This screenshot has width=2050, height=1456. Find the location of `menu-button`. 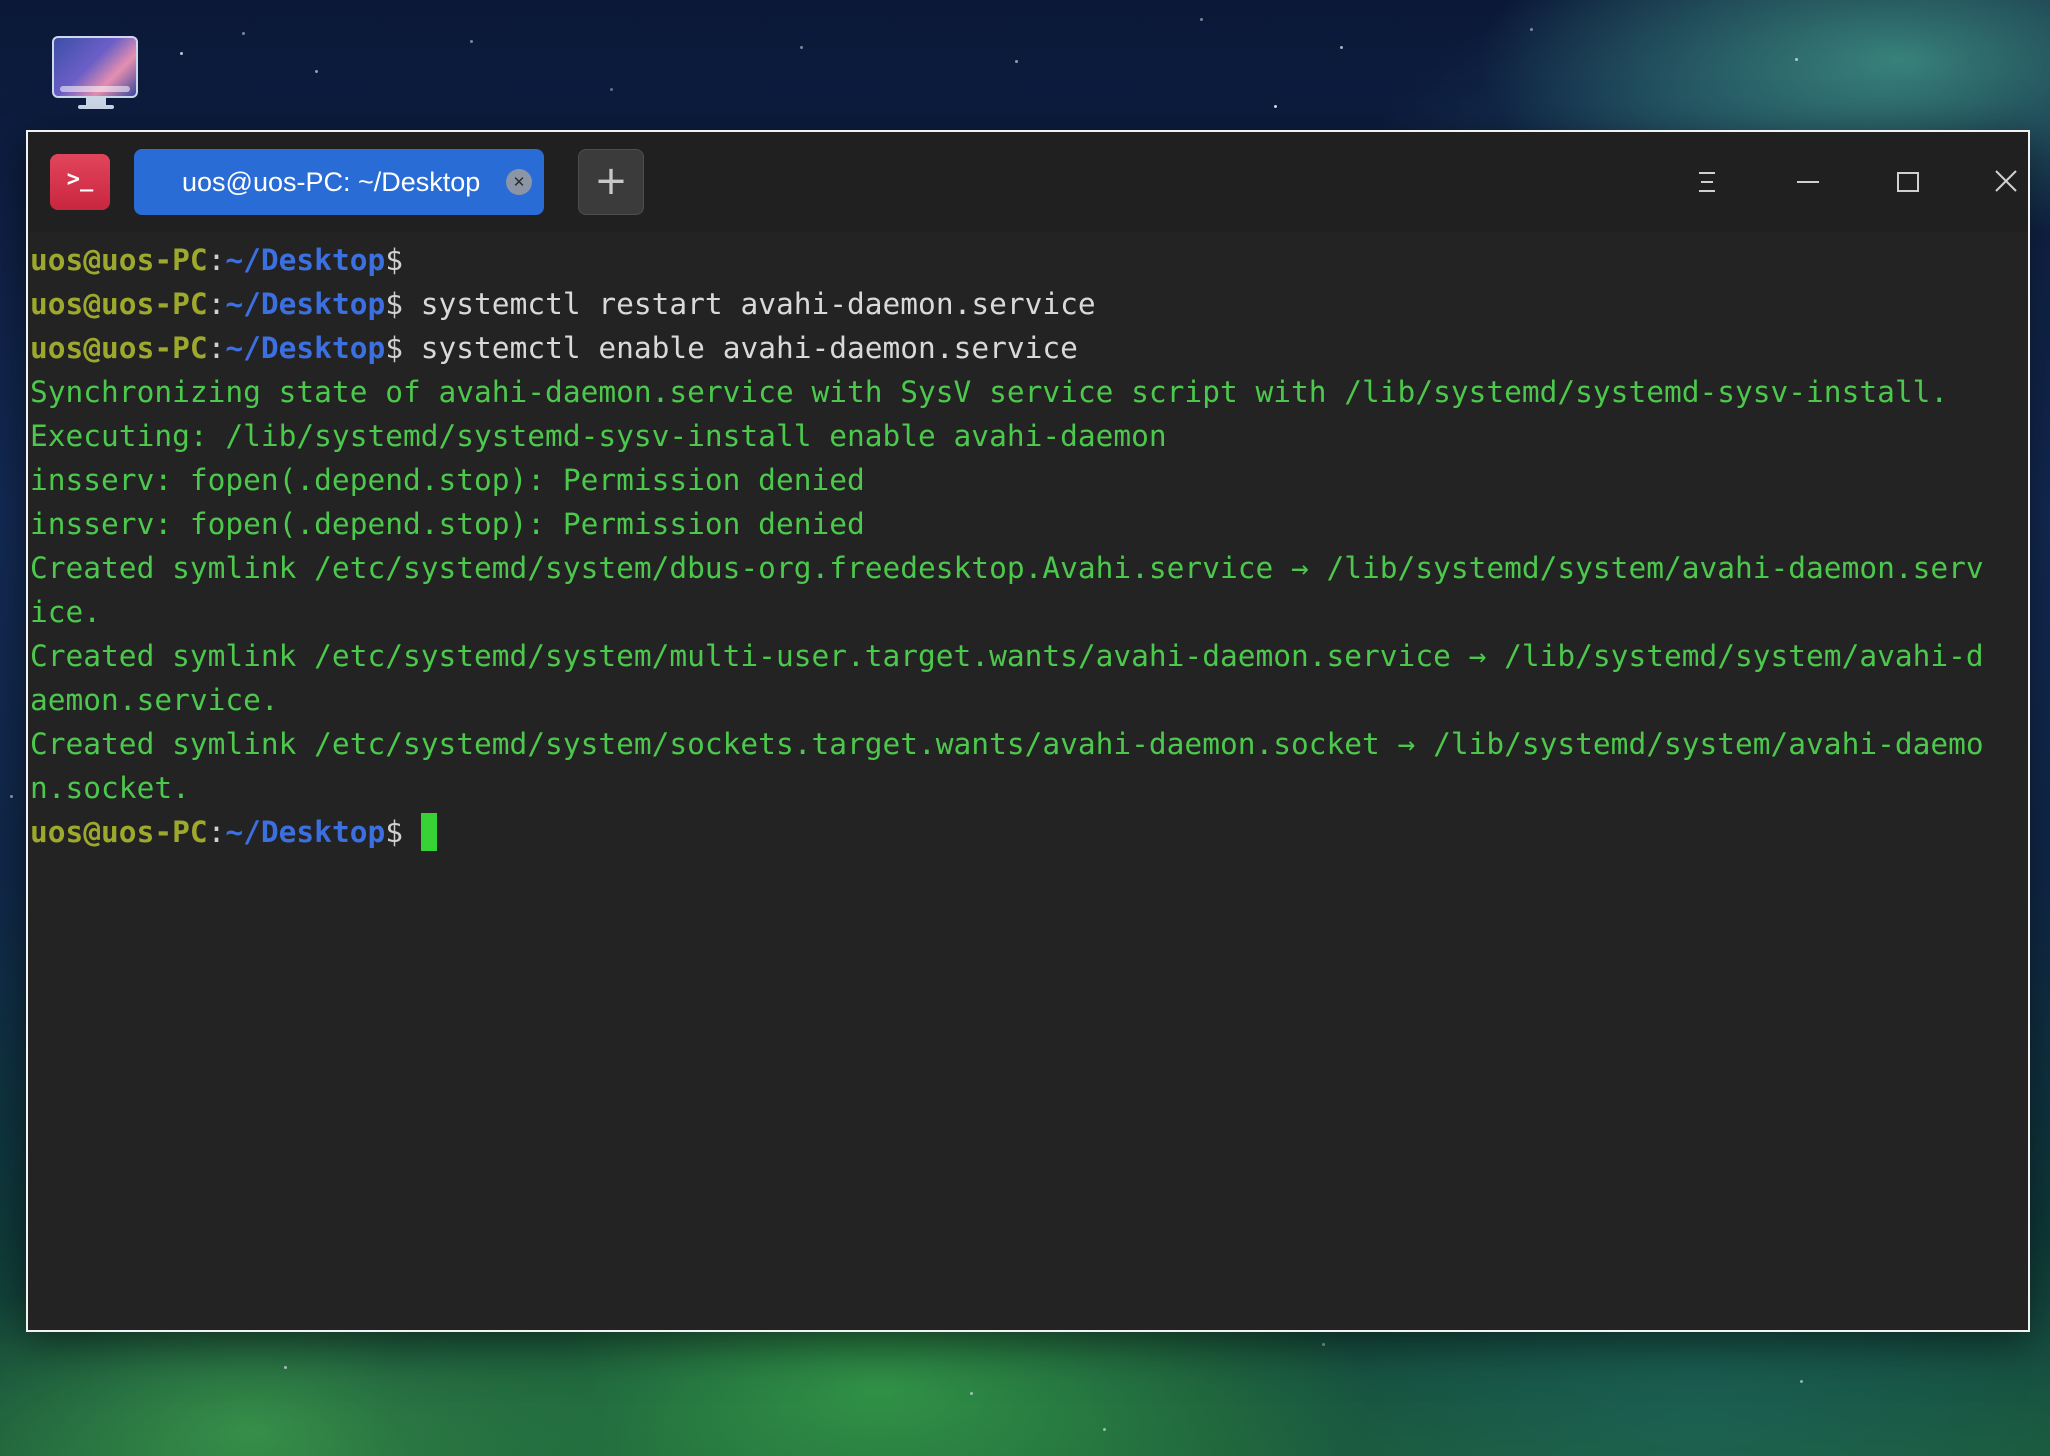

menu-button is located at coordinates (1708, 182).